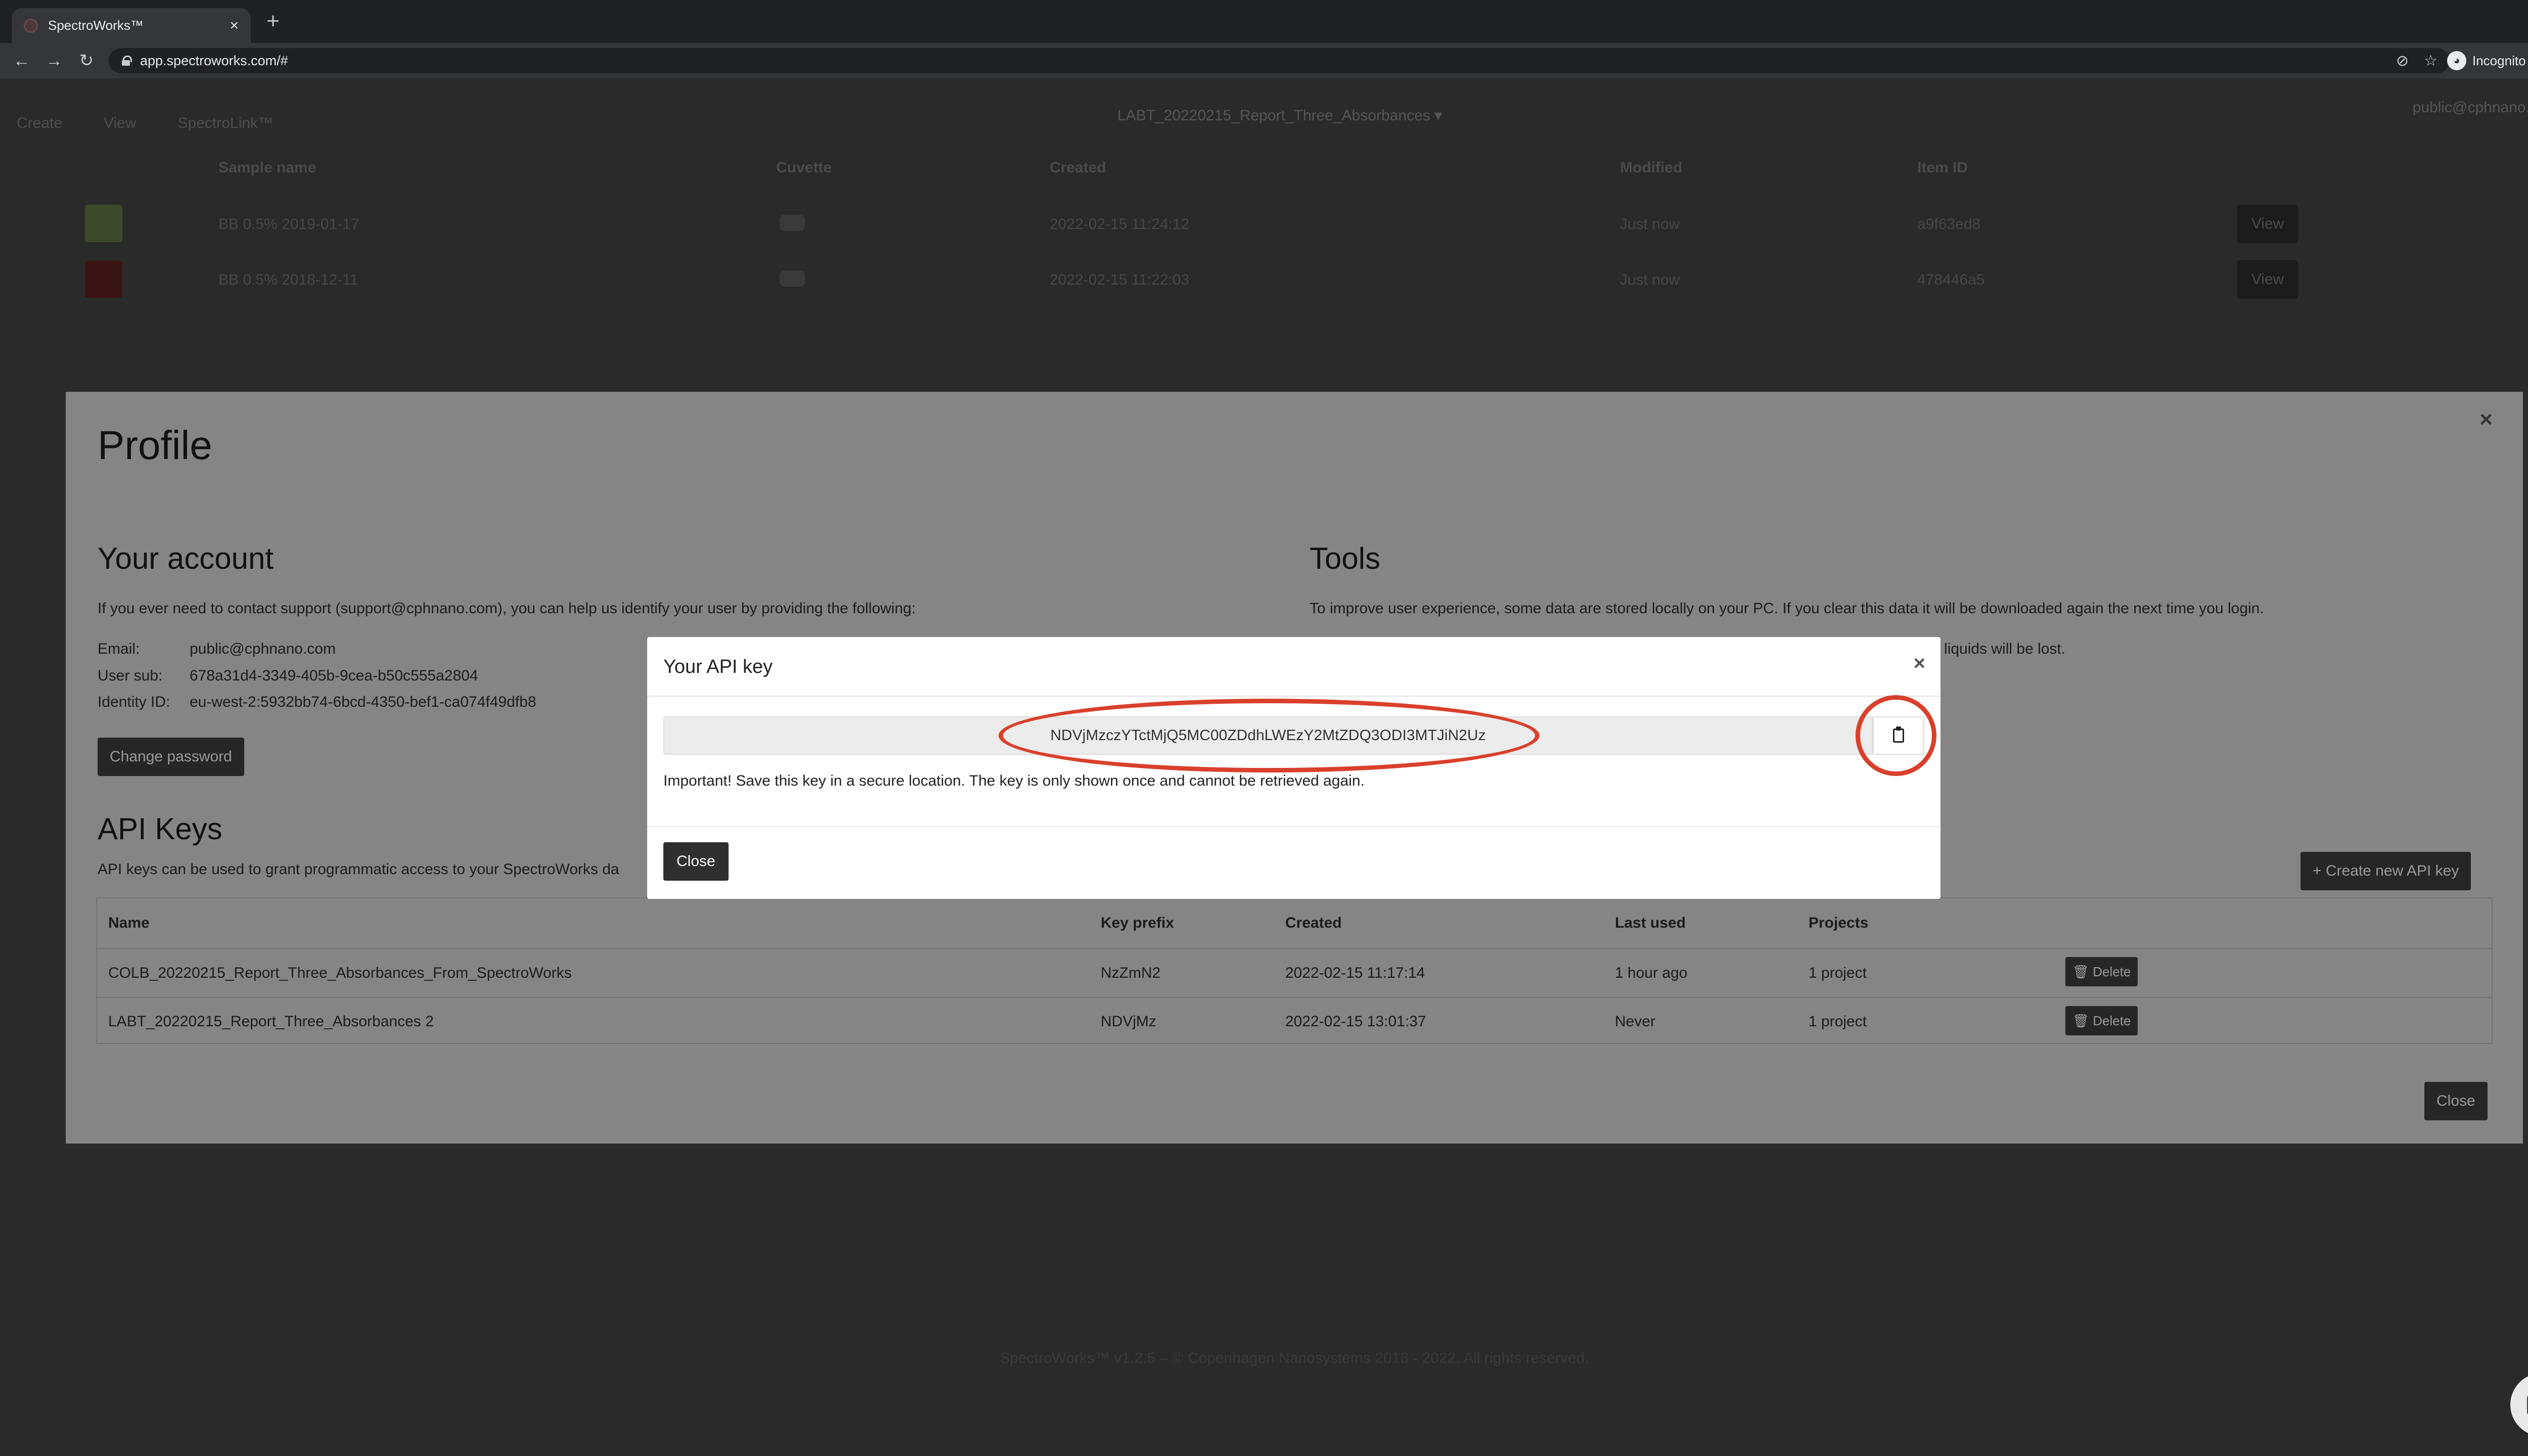  What do you see at coordinates (334, 675) in the screenshot?
I see `user-sub-value: 678a31d4-3349-405b-9cea-b50c555a2804` at bounding box center [334, 675].